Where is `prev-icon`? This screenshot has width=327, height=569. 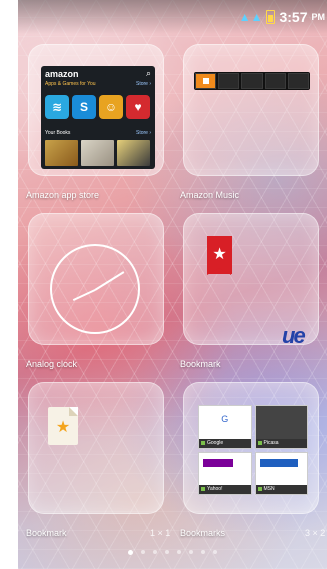 prev-icon is located at coordinates (229, 81).